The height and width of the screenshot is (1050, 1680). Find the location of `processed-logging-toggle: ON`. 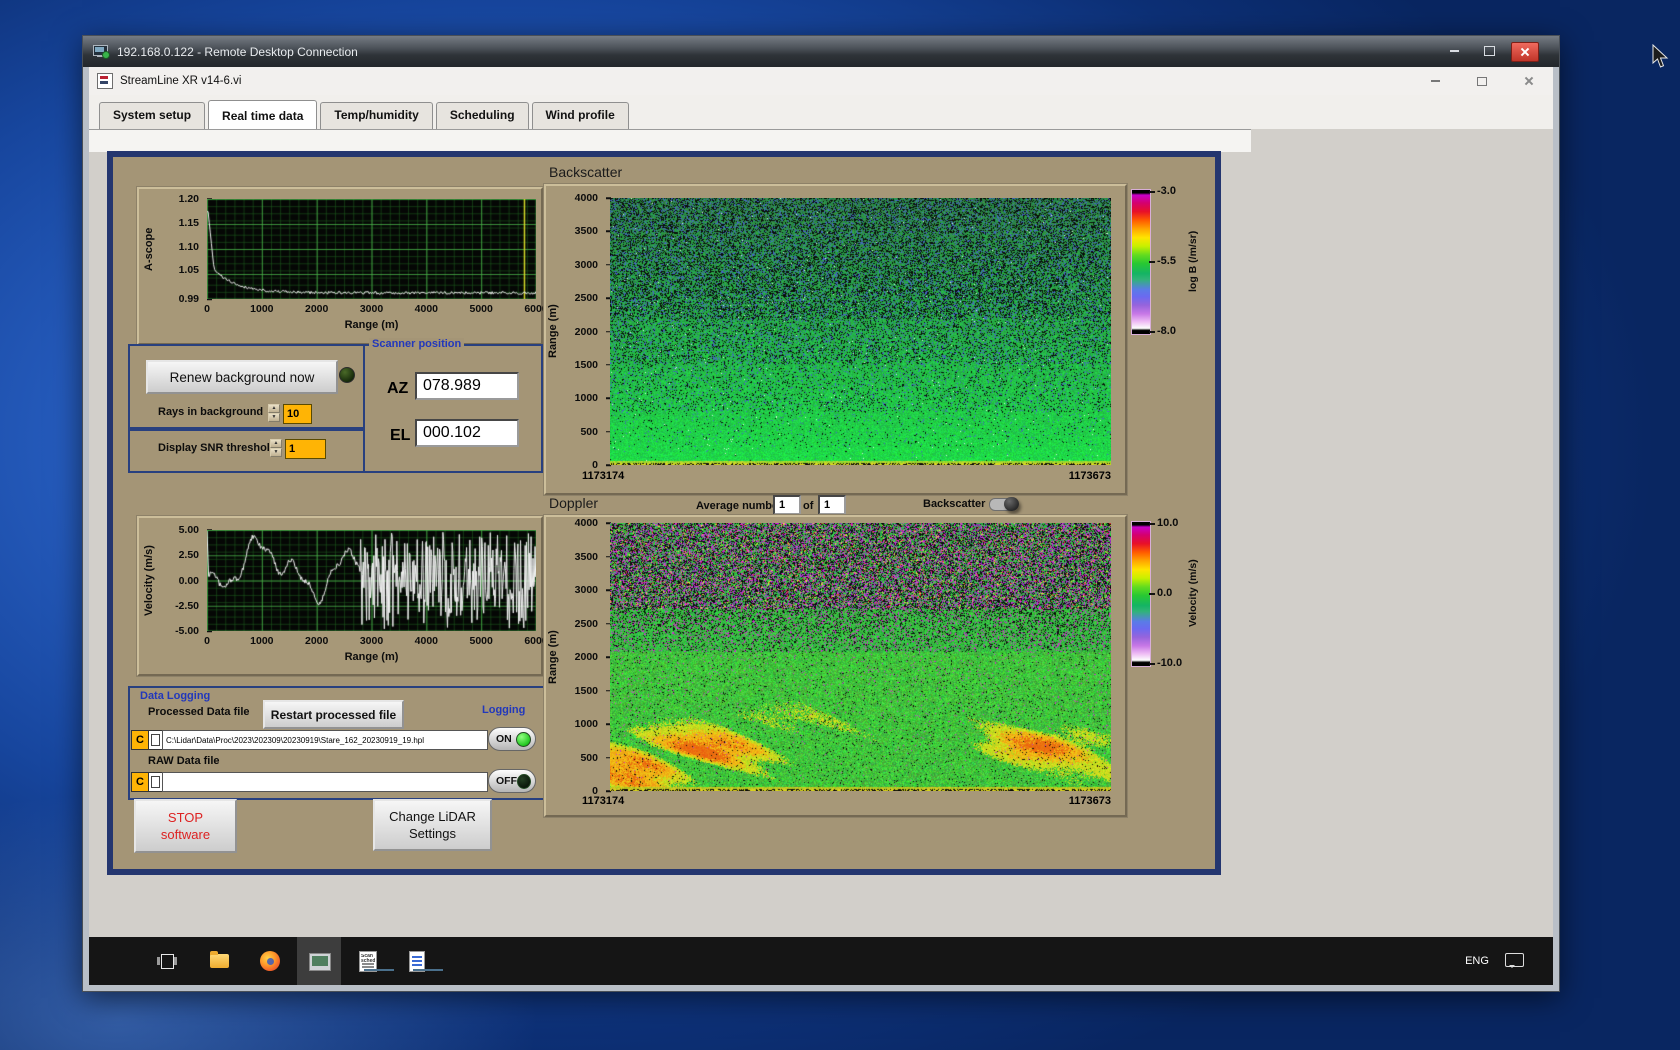

processed-logging-toggle: ON is located at coordinates (512, 739).